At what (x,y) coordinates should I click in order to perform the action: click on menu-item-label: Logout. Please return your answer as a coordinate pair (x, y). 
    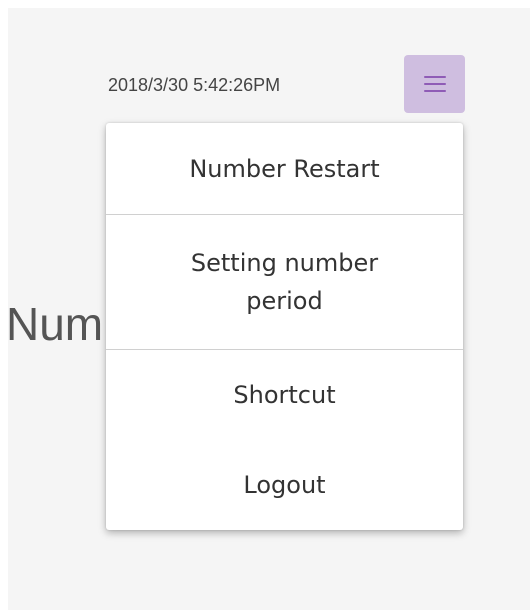
    Looking at the image, I should click on (284, 485).